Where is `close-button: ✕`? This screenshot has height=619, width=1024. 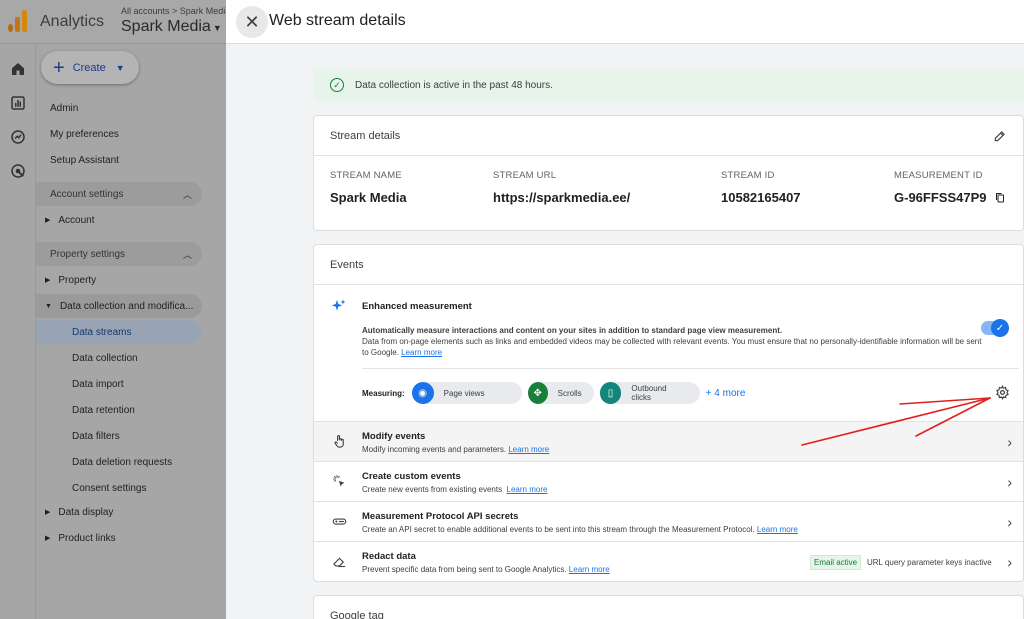 close-button: ✕ is located at coordinates (252, 22).